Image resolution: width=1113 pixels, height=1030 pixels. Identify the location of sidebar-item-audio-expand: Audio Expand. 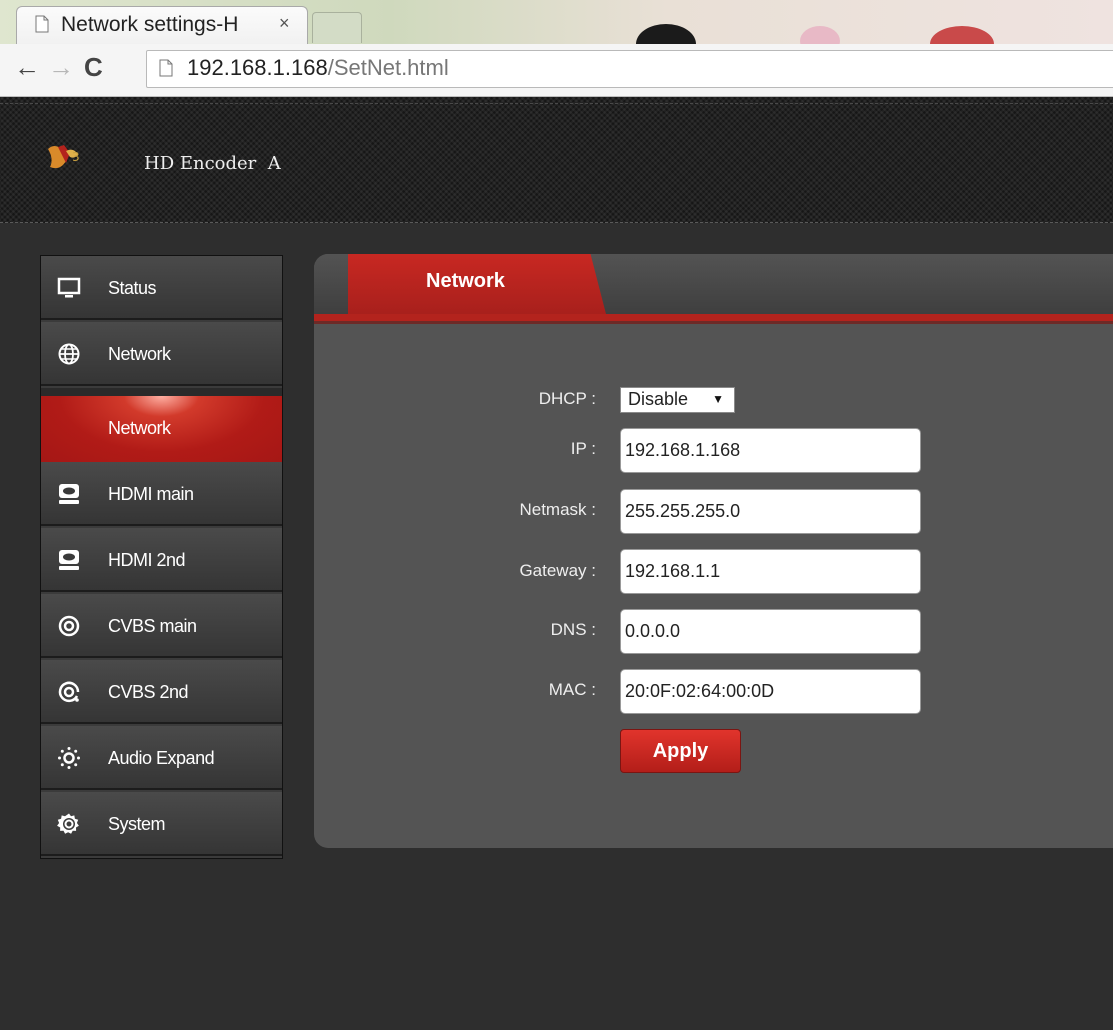
(161, 758).